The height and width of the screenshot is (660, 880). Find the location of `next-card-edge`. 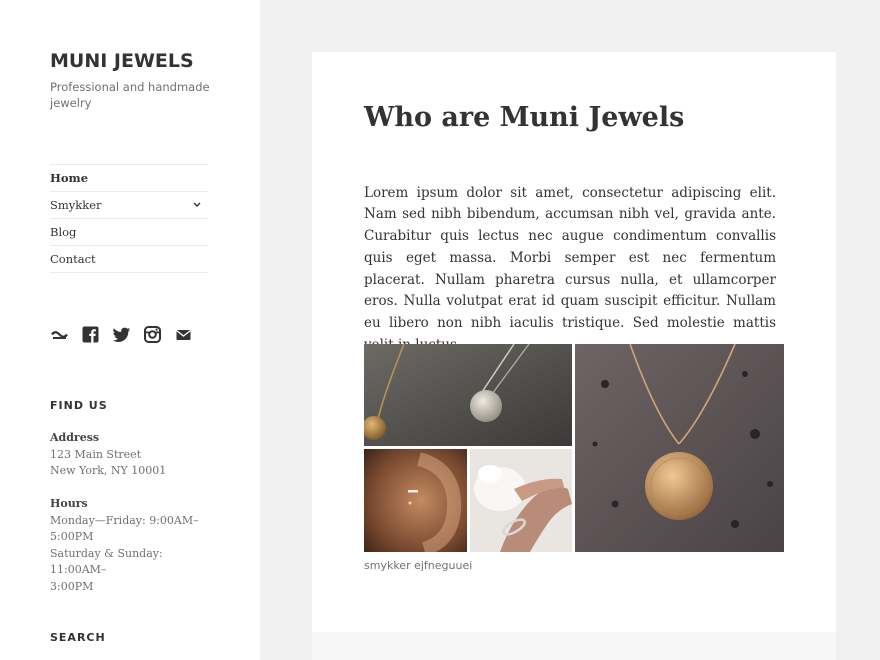

next-card-edge is located at coordinates (574, 646).